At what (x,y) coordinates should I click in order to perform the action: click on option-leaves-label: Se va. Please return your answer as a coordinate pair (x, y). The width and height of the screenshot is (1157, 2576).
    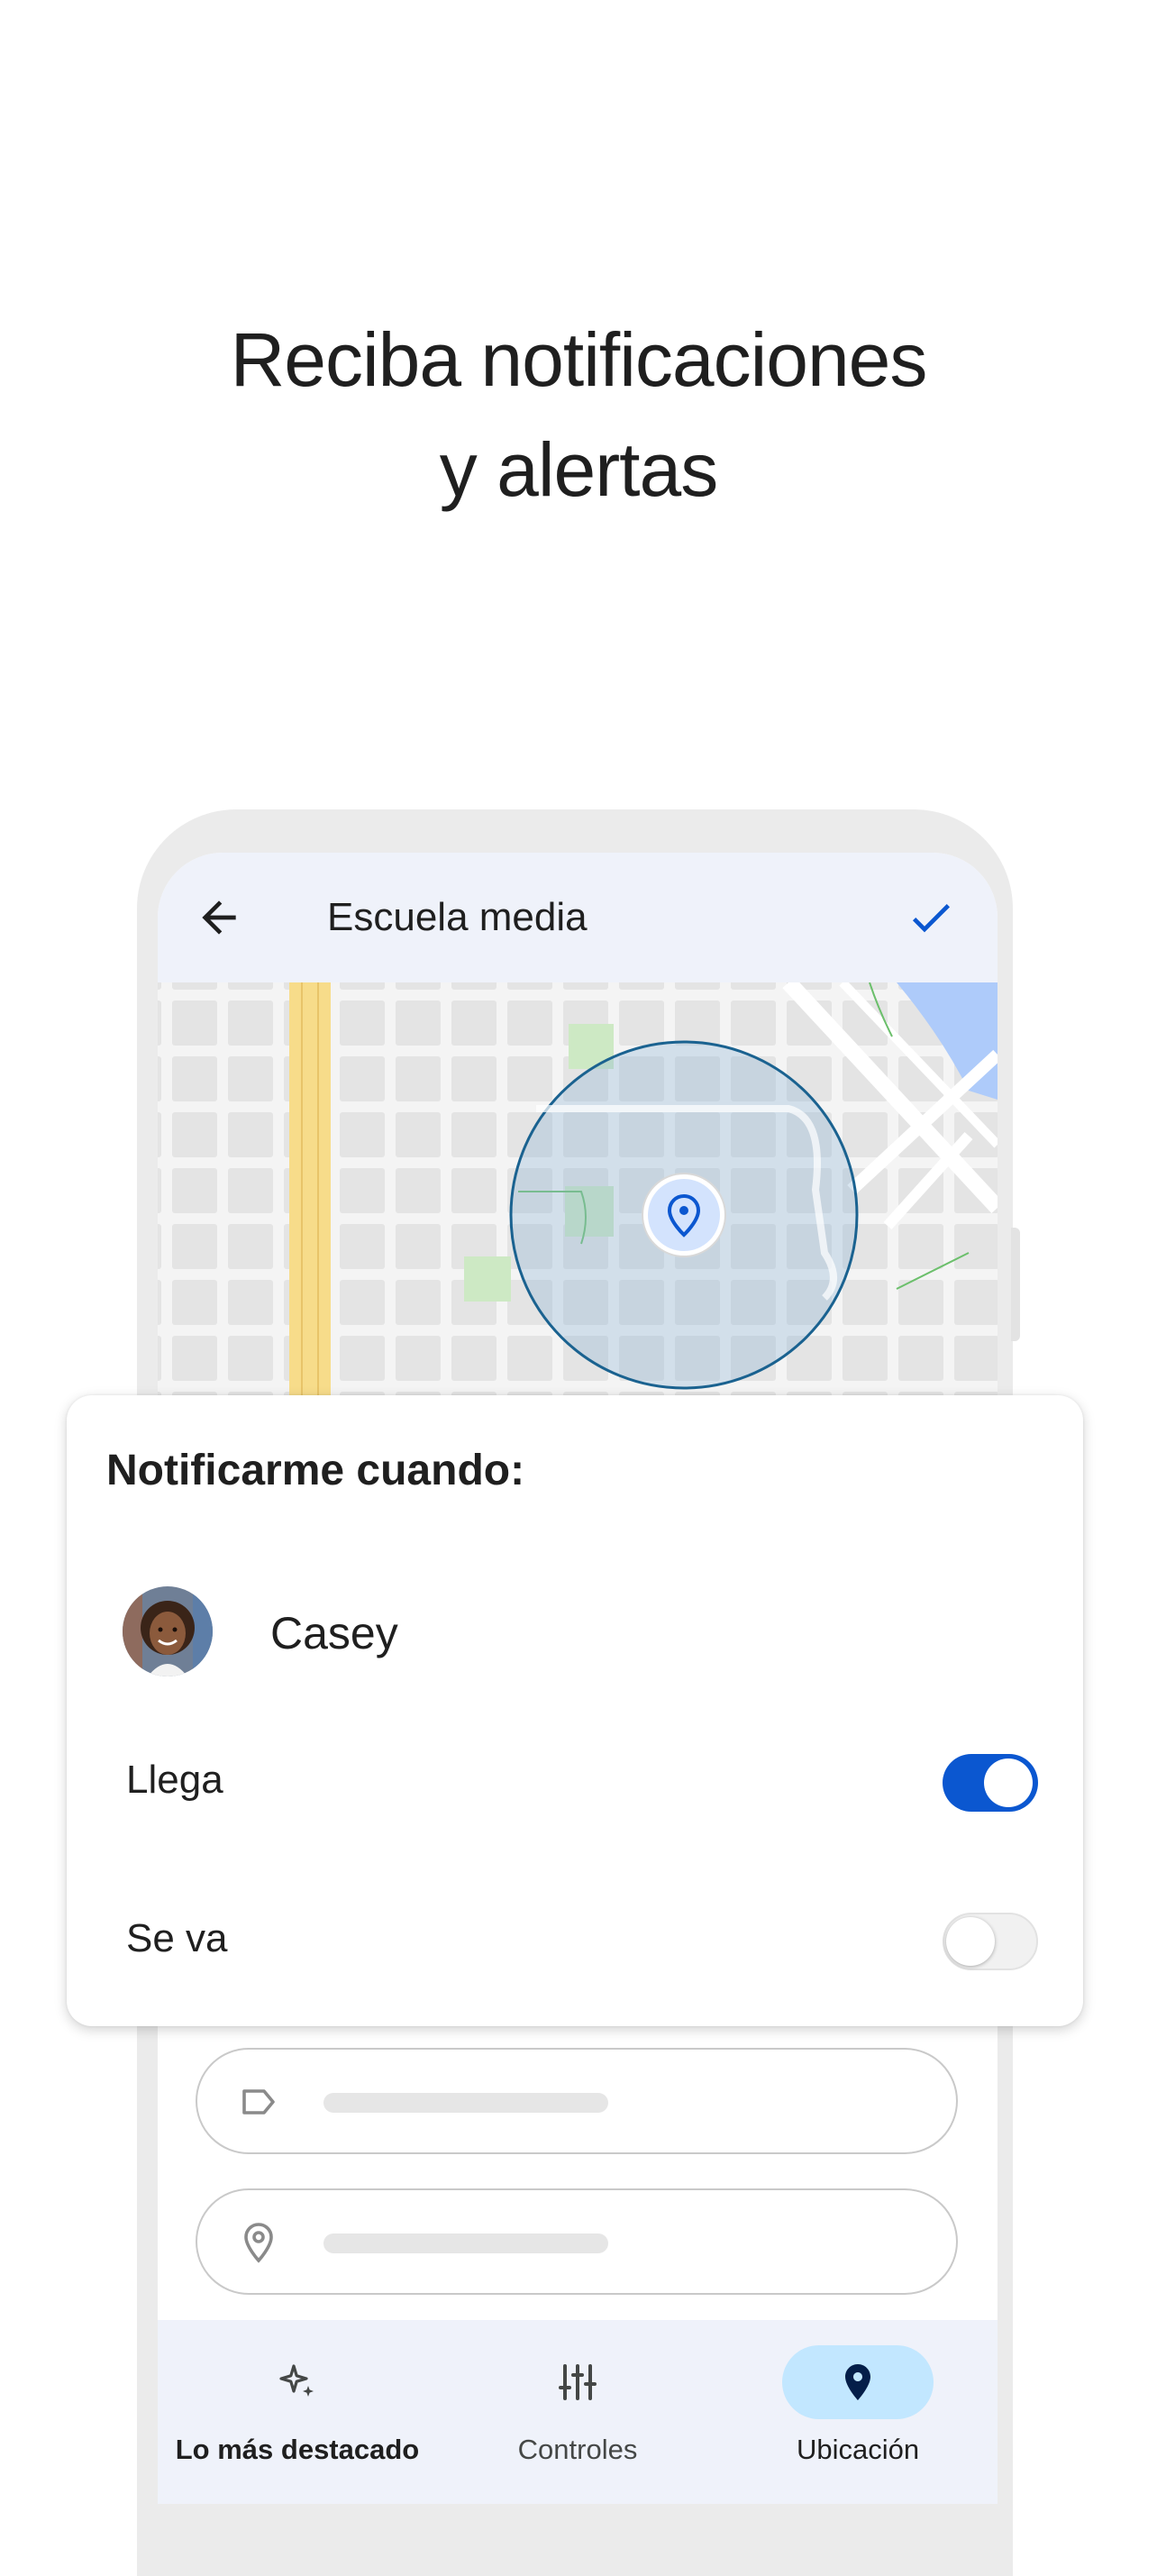
    Looking at the image, I should click on (177, 1938).